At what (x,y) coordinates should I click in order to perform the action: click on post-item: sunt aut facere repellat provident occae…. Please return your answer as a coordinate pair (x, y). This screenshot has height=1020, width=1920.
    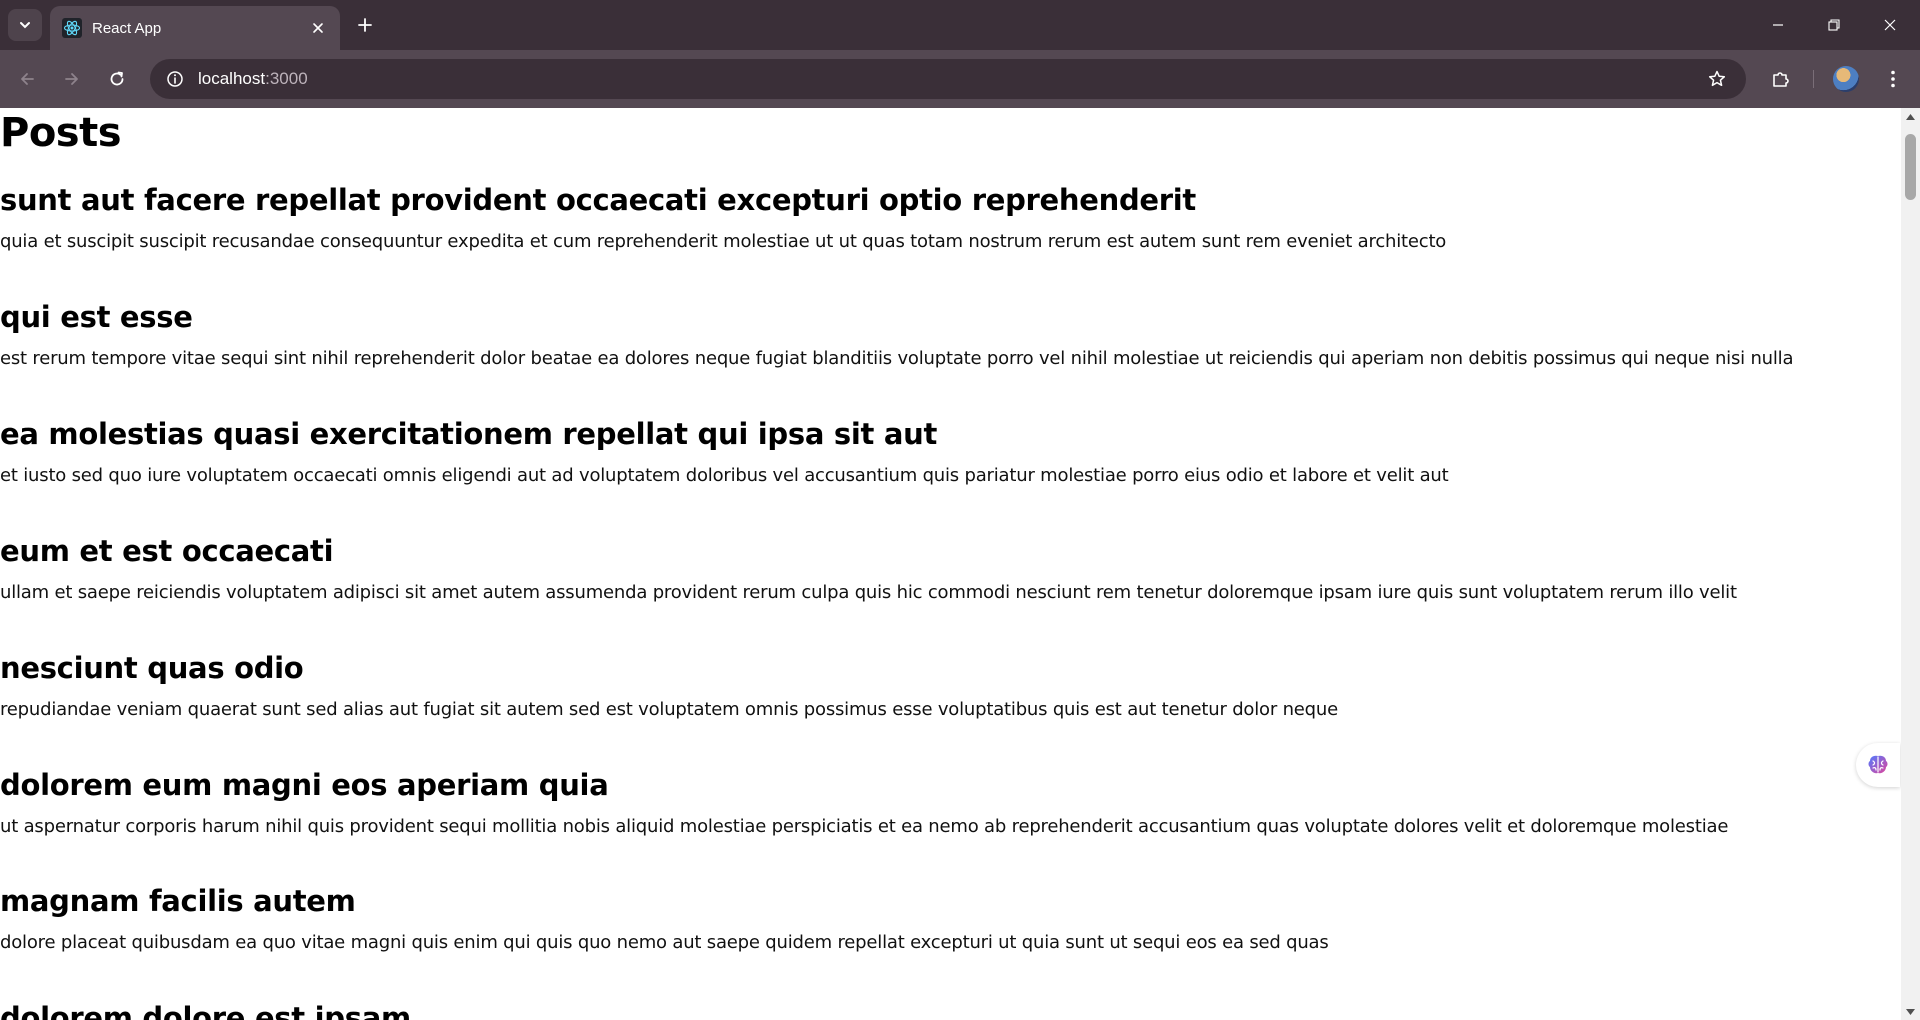
    Looking at the image, I should click on (940, 217).